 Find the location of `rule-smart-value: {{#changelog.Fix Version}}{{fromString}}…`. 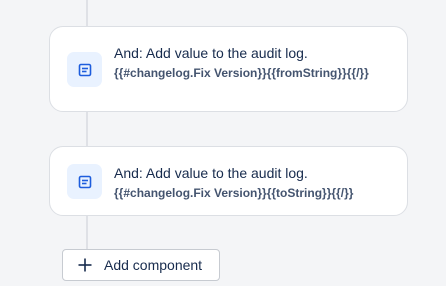

rule-smart-value: {{#changelog.Fix Version}}{{fromString}}… is located at coordinates (241, 73).